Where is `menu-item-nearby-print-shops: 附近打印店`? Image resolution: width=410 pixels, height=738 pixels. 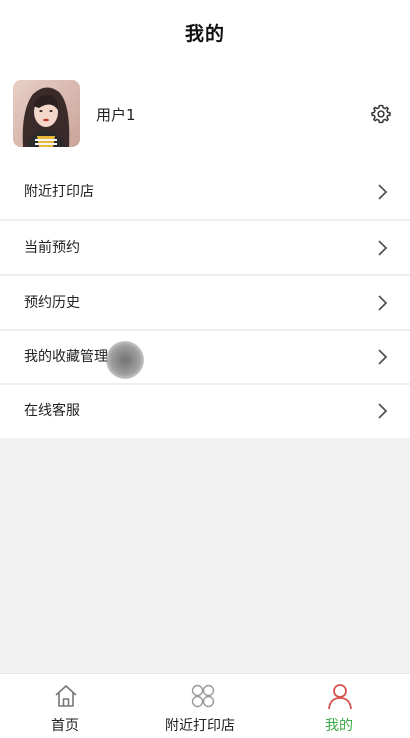
menu-item-nearby-print-shops: 附近打印店 is located at coordinates (205, 192).